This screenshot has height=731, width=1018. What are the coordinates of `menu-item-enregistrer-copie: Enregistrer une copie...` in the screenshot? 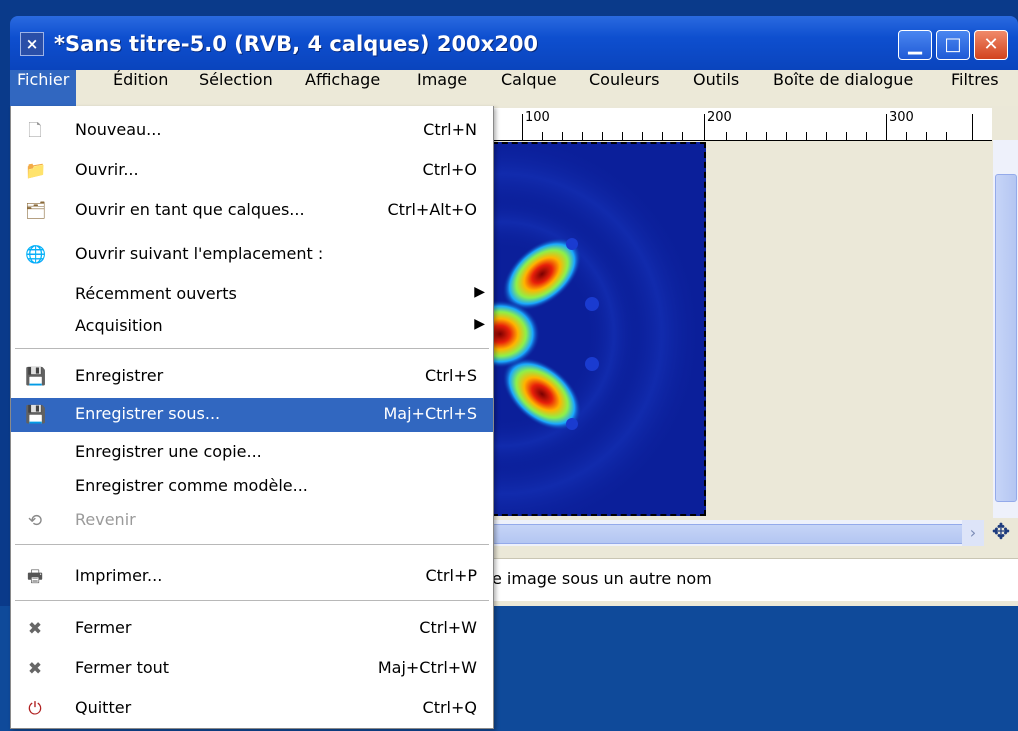 It's located at (252, 453).